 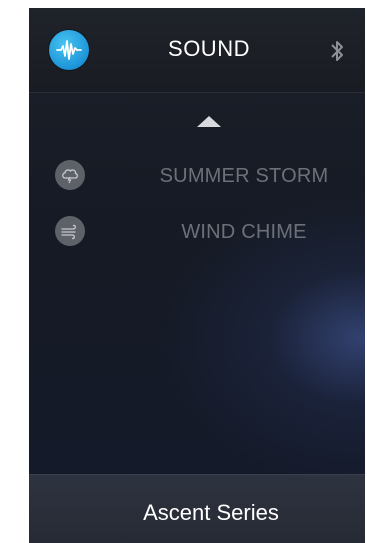 I want to click on bluetooth-icon, so click(x=337, y=51).